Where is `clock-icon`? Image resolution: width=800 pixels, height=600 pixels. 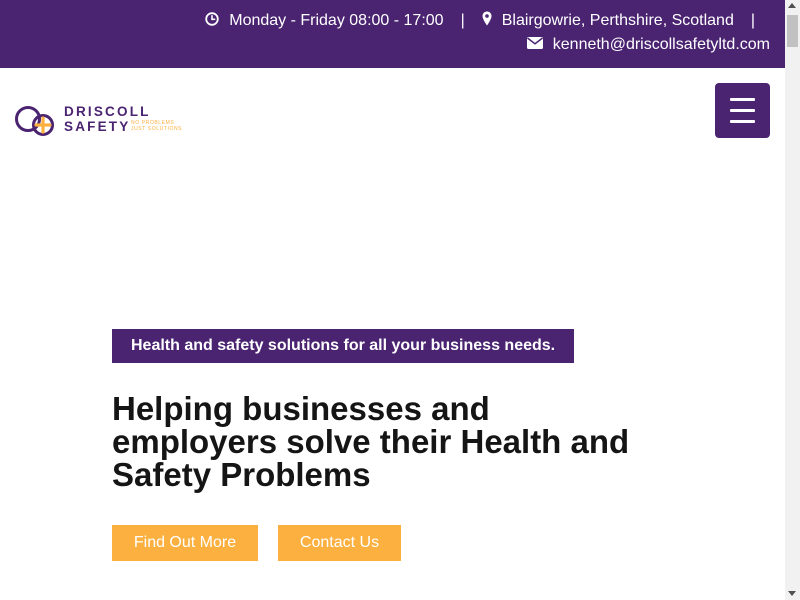 clock-icon is located at coordinates (212, 21).